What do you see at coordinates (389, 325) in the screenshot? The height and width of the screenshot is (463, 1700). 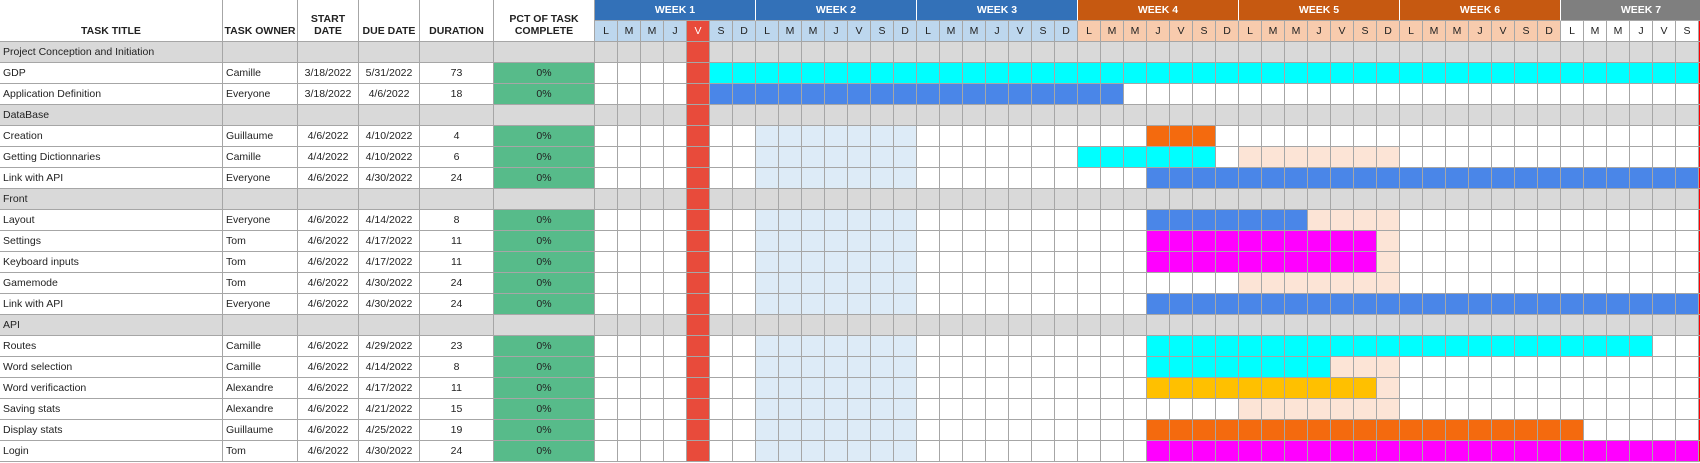 I see `group-cell` at bounding box center [389, 325].